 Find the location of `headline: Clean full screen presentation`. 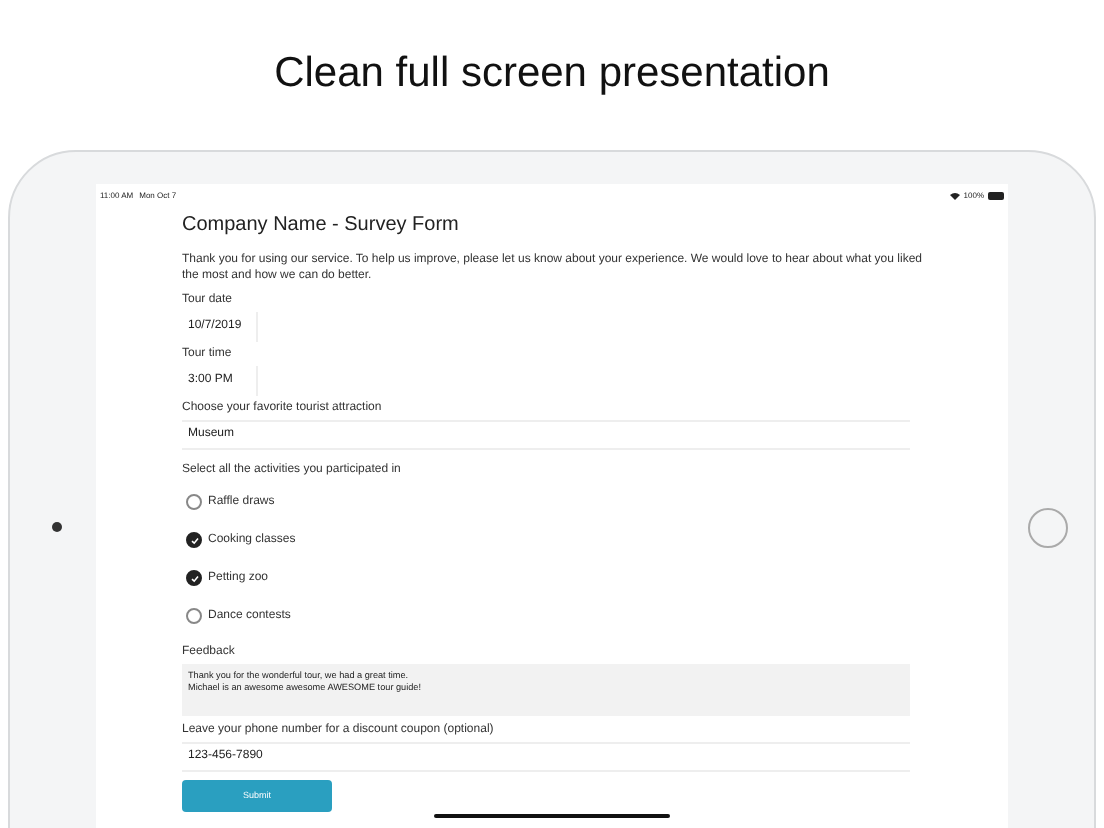

headline: Clean full screen presentation is located at coordinates (552, 74).